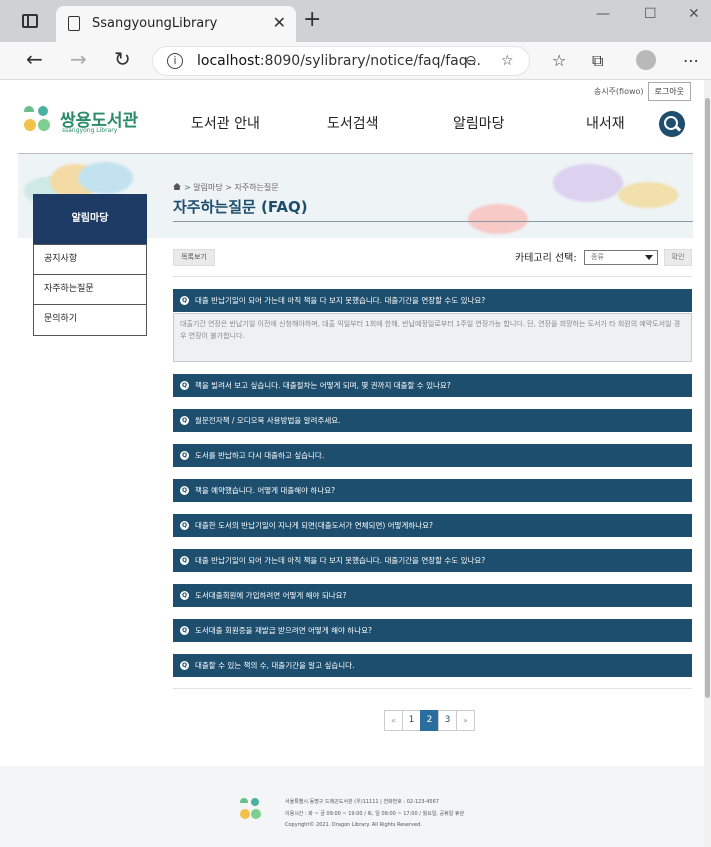 This screenshot has height=847, width=711. What do you see at coordinates (432, 595) in the screenshot?
I see `faq-question: Q 도서대출회원에 가입하려면 어떻게 해야 되나요?` at bounding box center [432, 595].